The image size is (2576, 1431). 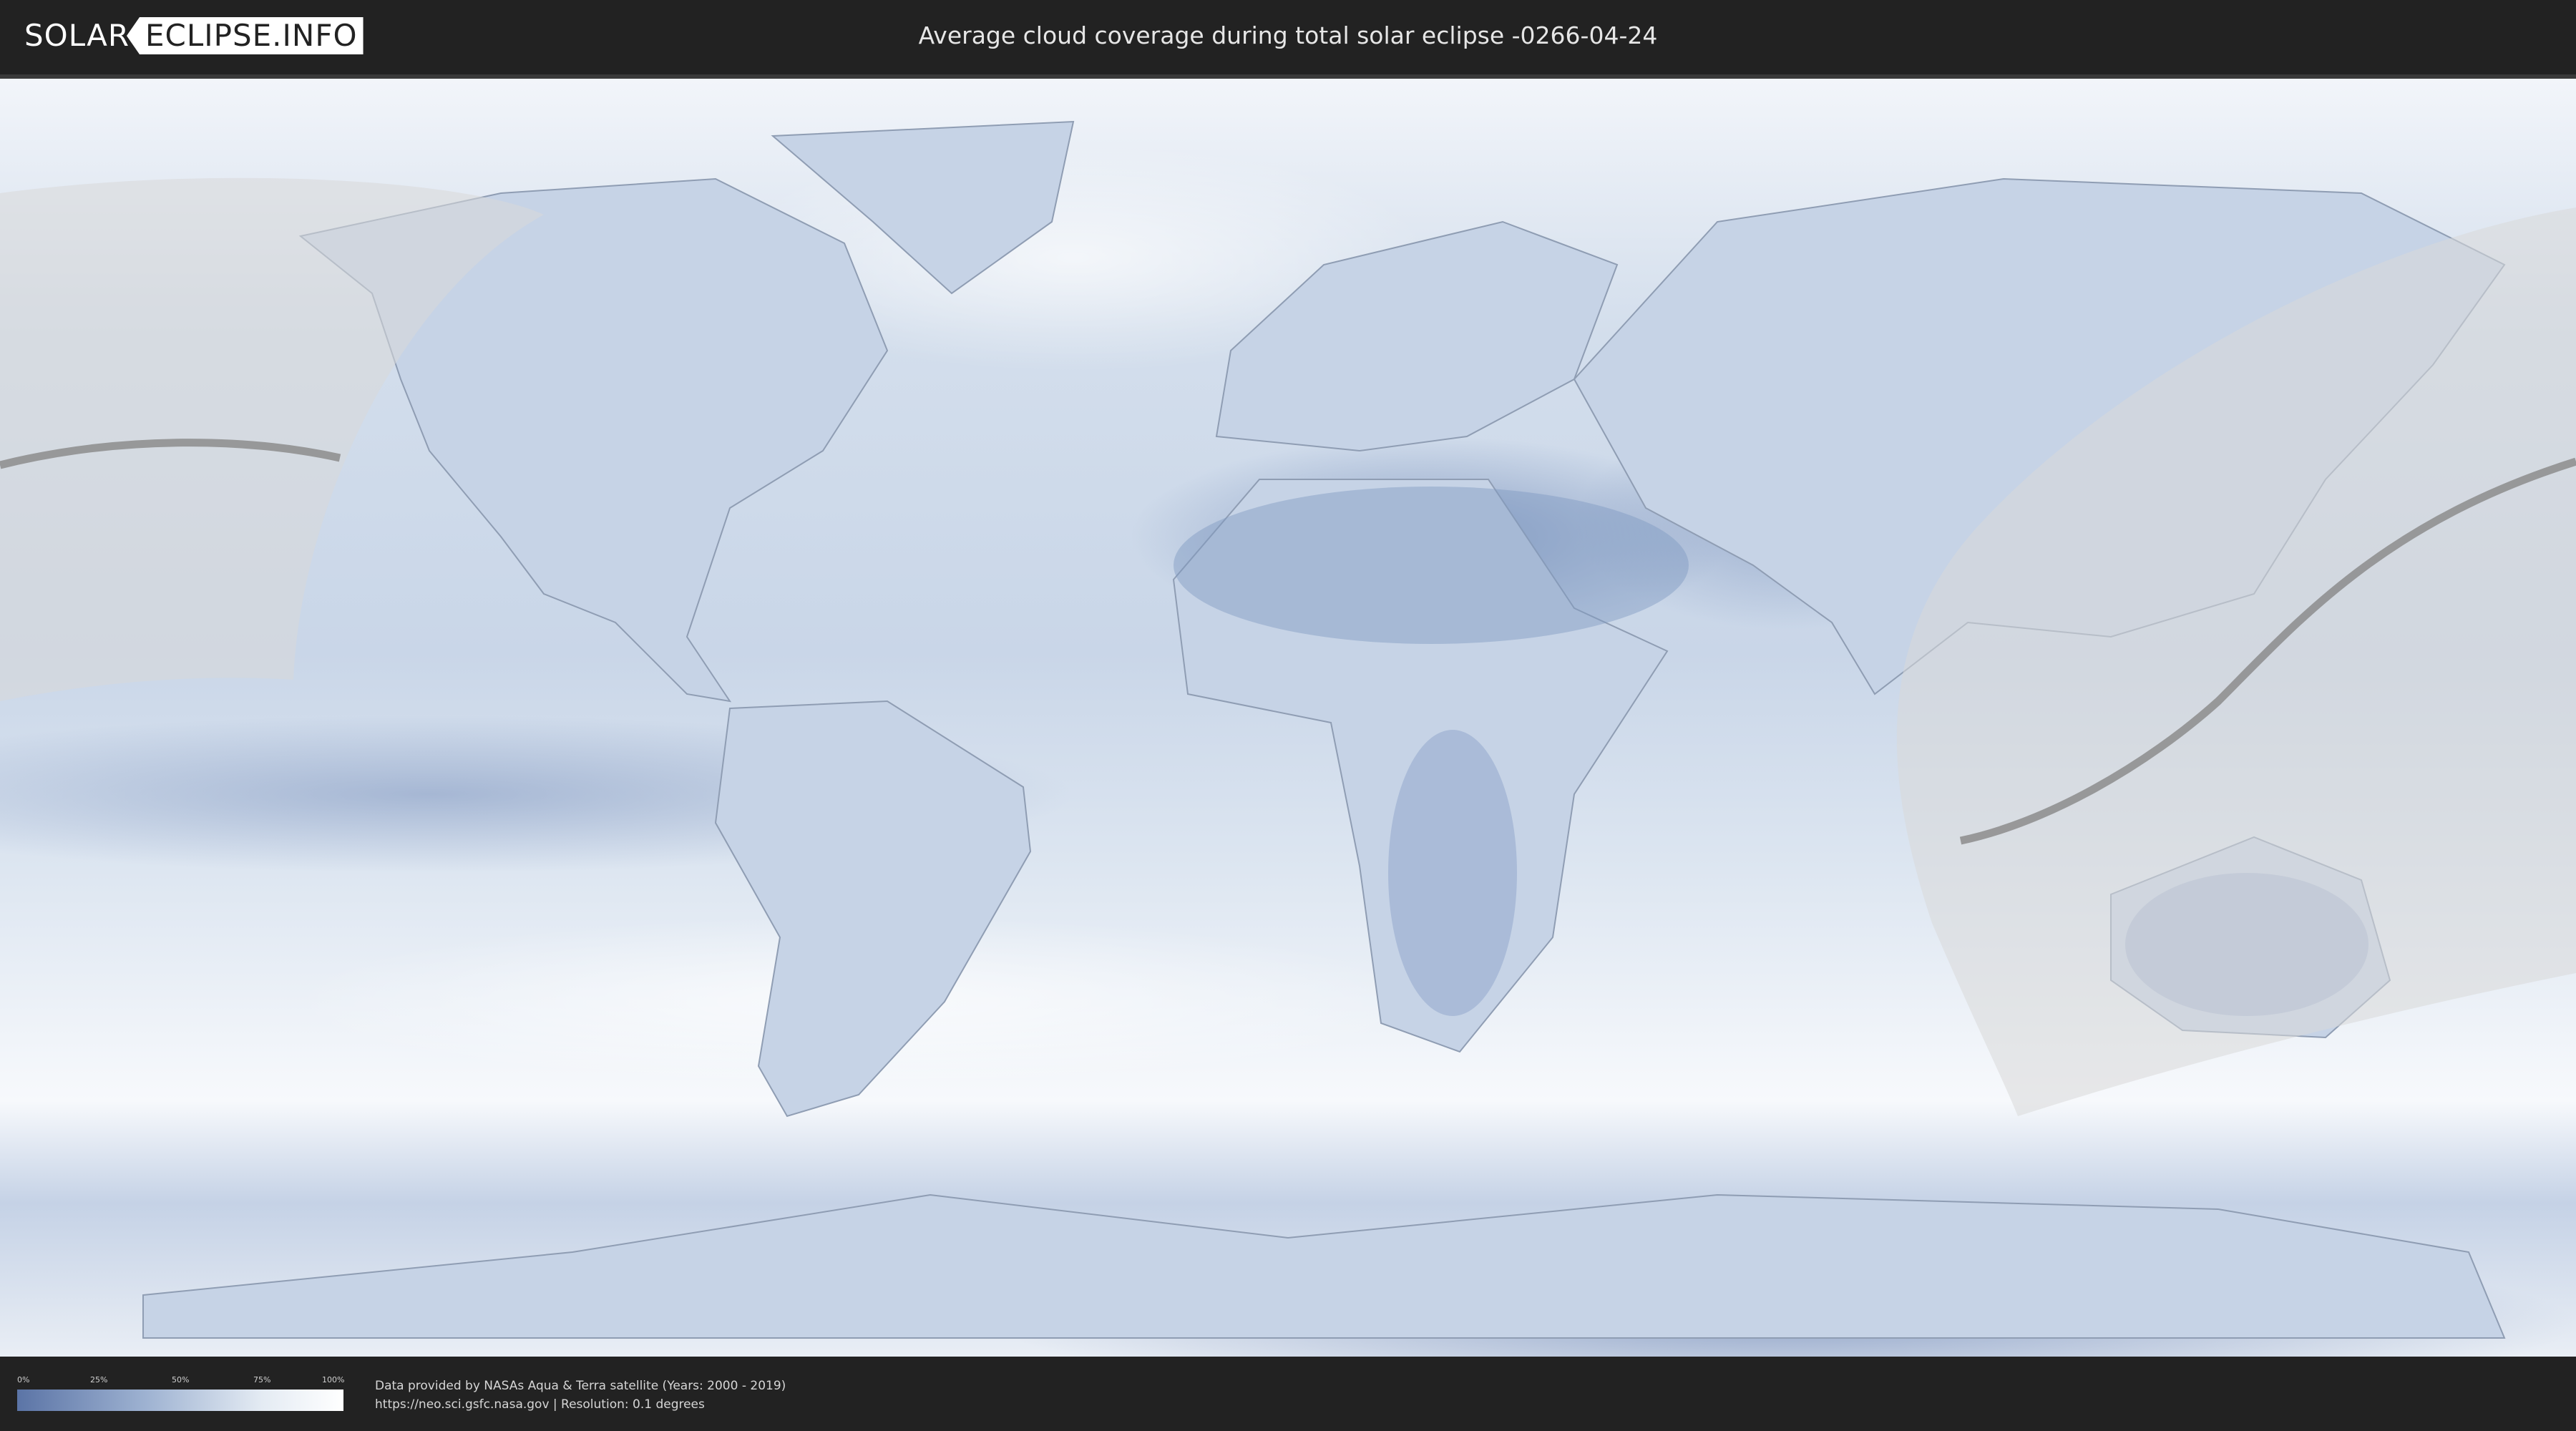 I want to click on cloud-coverage-legend: 0% 25% 50% 75% 100%, so click(x=181, y=1393).